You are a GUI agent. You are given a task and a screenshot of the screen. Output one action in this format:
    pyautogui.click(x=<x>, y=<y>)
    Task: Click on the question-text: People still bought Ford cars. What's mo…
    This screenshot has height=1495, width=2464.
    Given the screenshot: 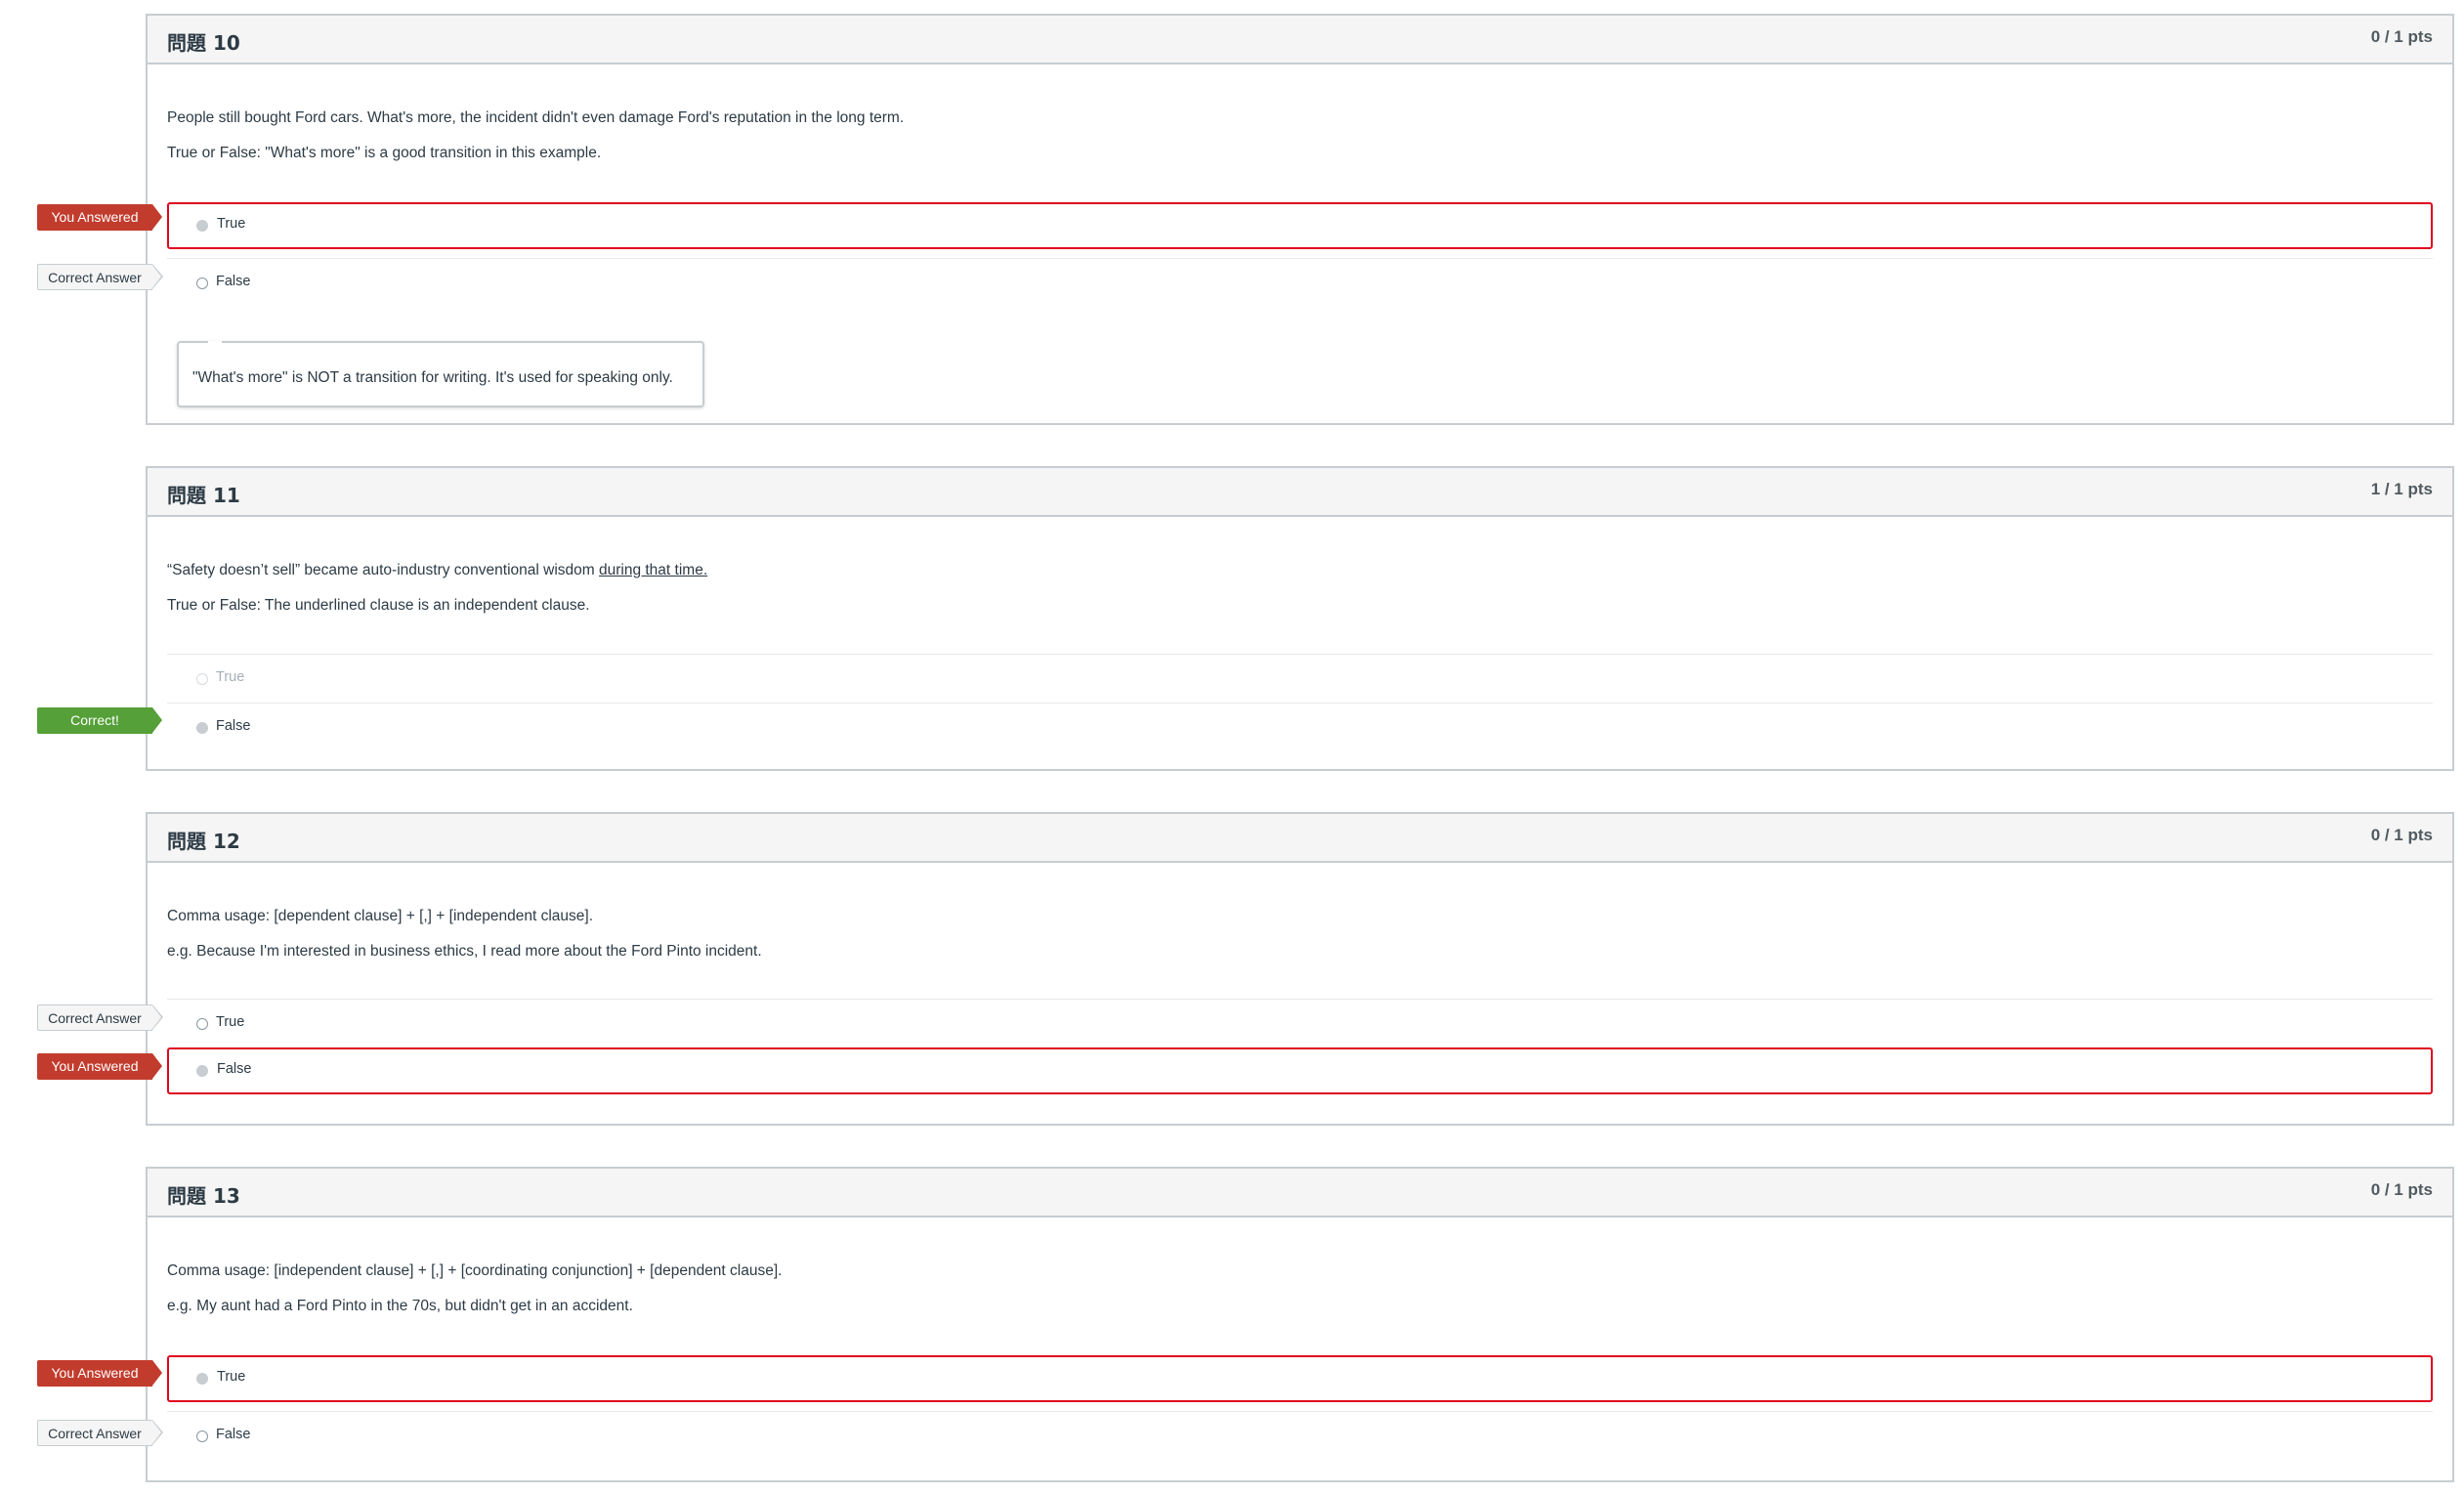 What is the action you would take?
    pyautogui.click(x=536, y=117)
    